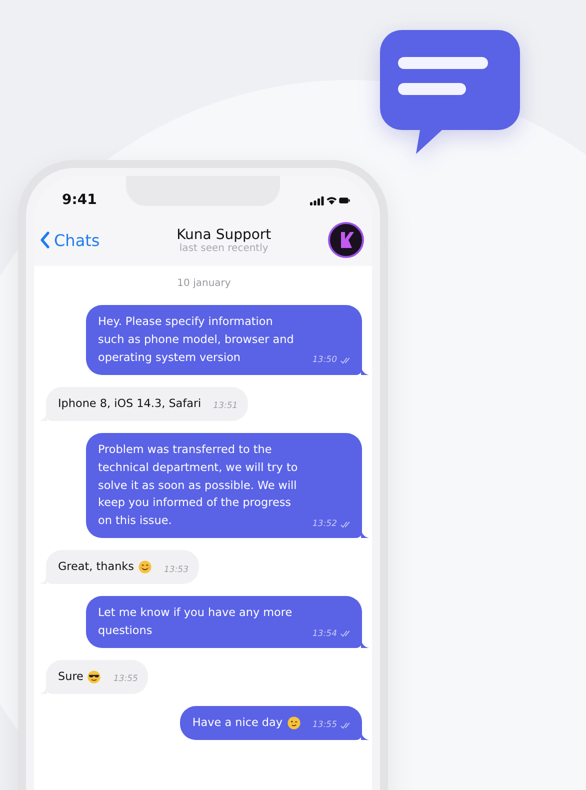  What do you see at coordinates (204, 283) in the screenshot?
I see `date-label: 10 january` at bounding box center [204, 283].